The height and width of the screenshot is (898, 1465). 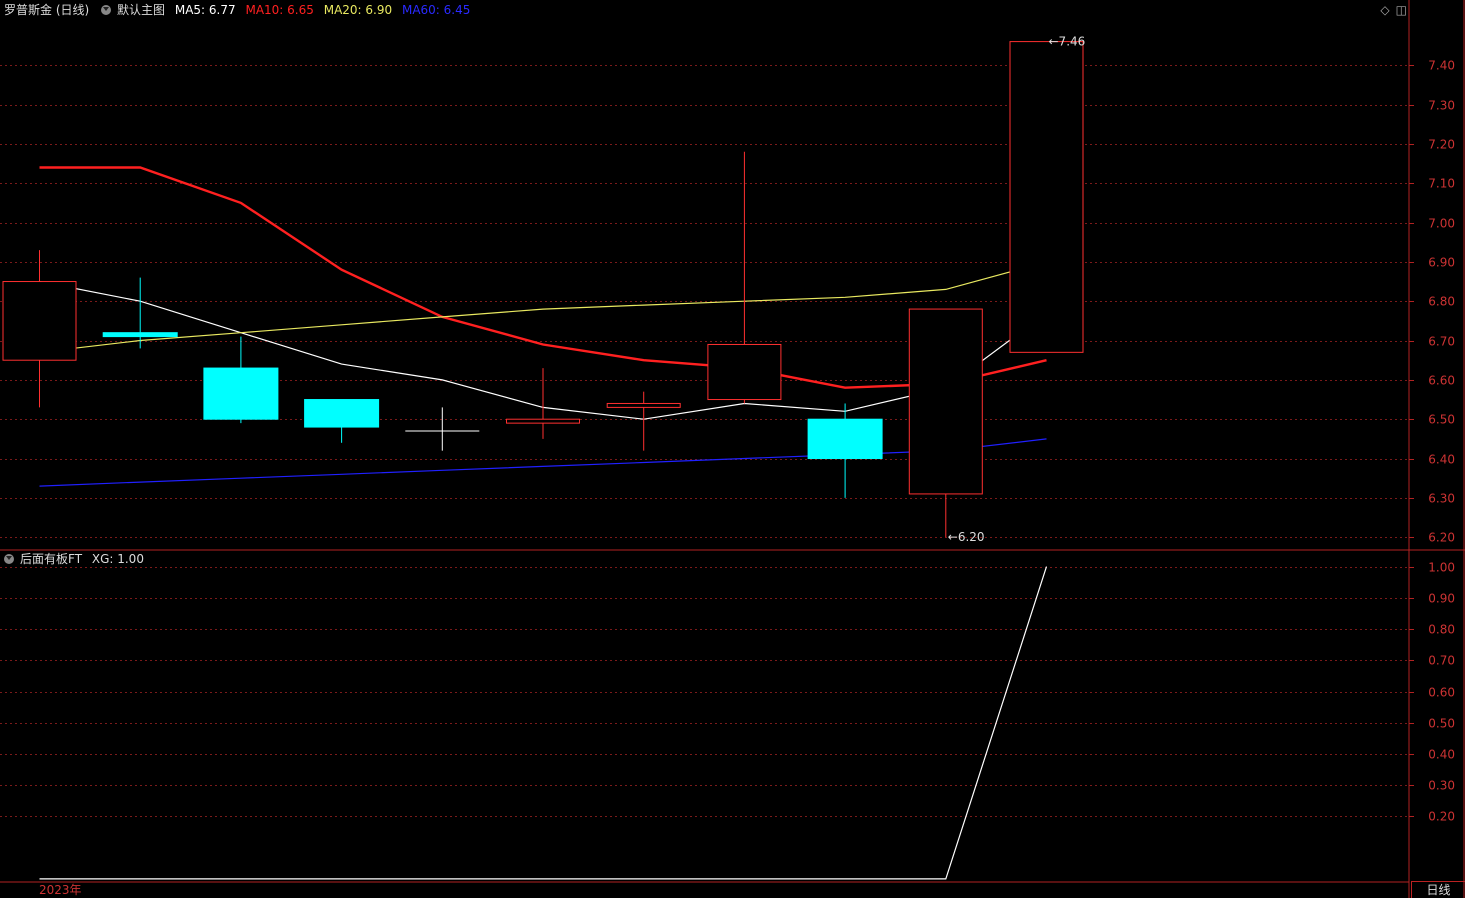 I want to click on main-tick-label: 7.30, so click(x=1441, y=106).